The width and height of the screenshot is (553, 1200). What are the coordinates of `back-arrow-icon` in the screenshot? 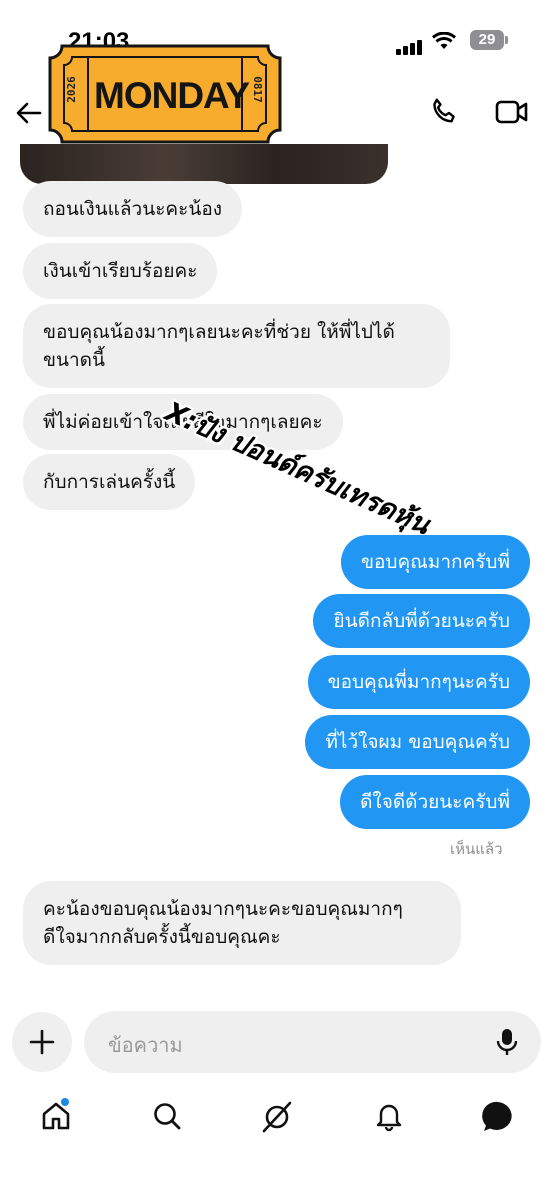 It's located at (29, 115).